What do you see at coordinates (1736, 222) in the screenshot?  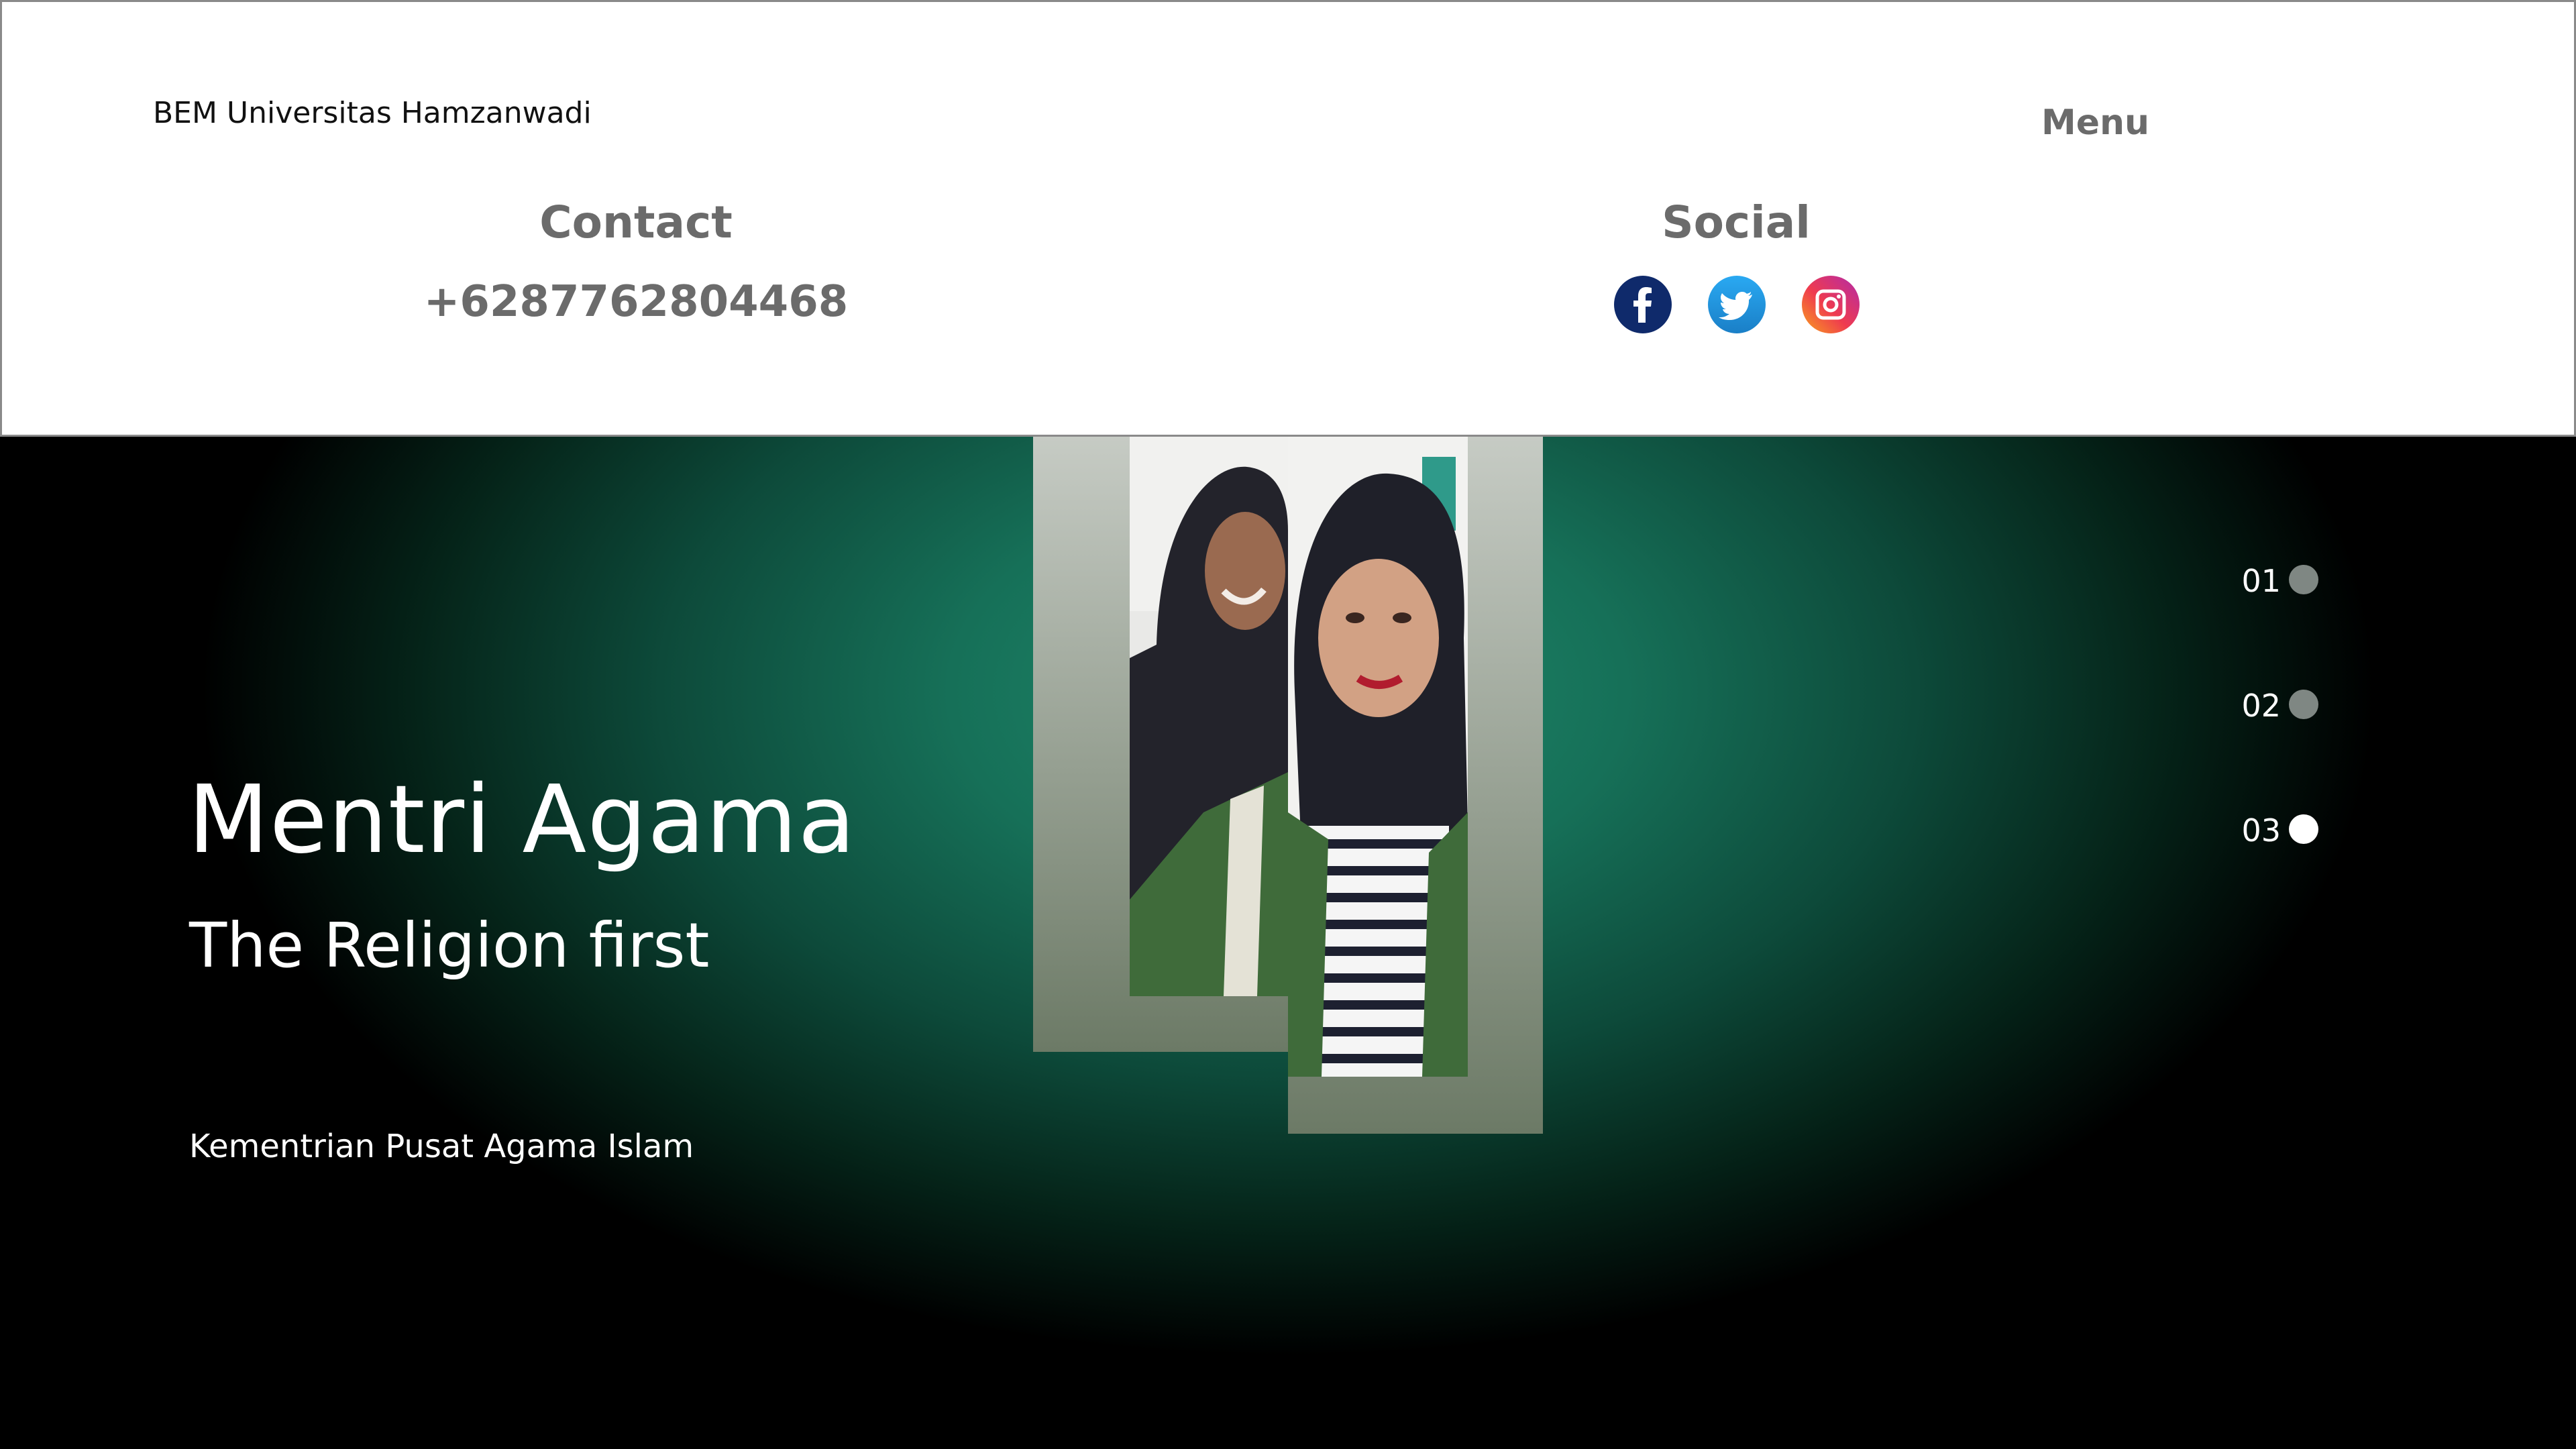 I see `social-title: Social` at bounding box center [1736, 222].